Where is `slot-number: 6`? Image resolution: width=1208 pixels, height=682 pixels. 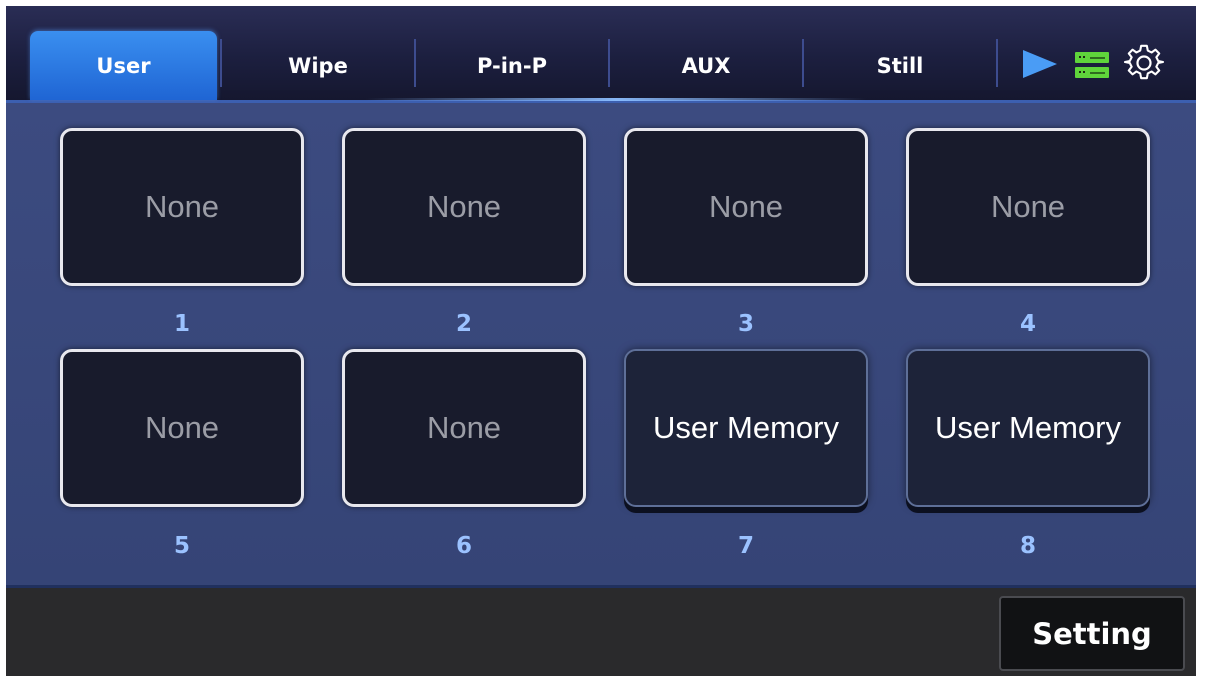 slot-number: 6 is located at coordinates (463, 546).